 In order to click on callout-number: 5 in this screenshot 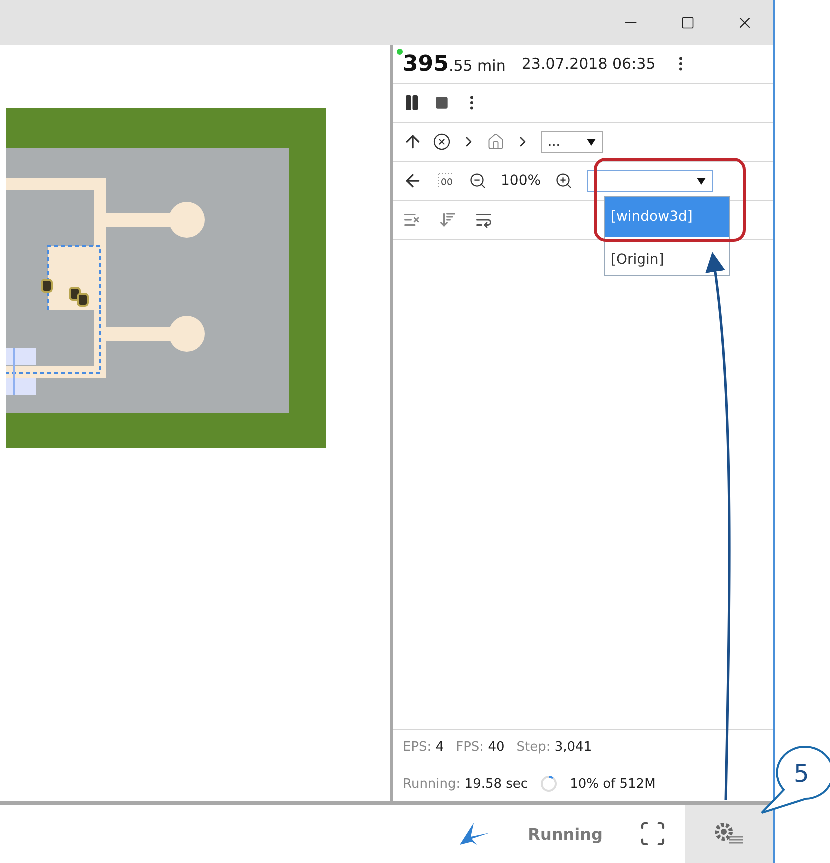, I will do `click(802, 774)`.